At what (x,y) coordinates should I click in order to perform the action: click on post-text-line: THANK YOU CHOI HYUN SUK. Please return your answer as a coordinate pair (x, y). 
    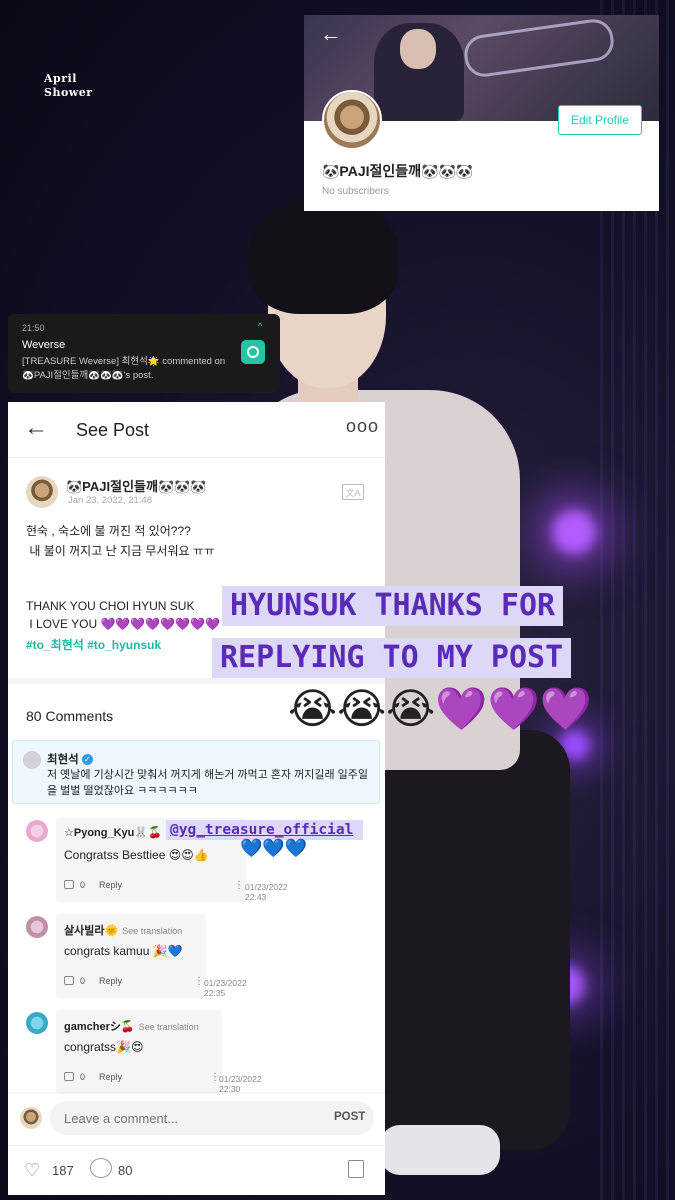
    Looking at the image, I should click on (110, 606).